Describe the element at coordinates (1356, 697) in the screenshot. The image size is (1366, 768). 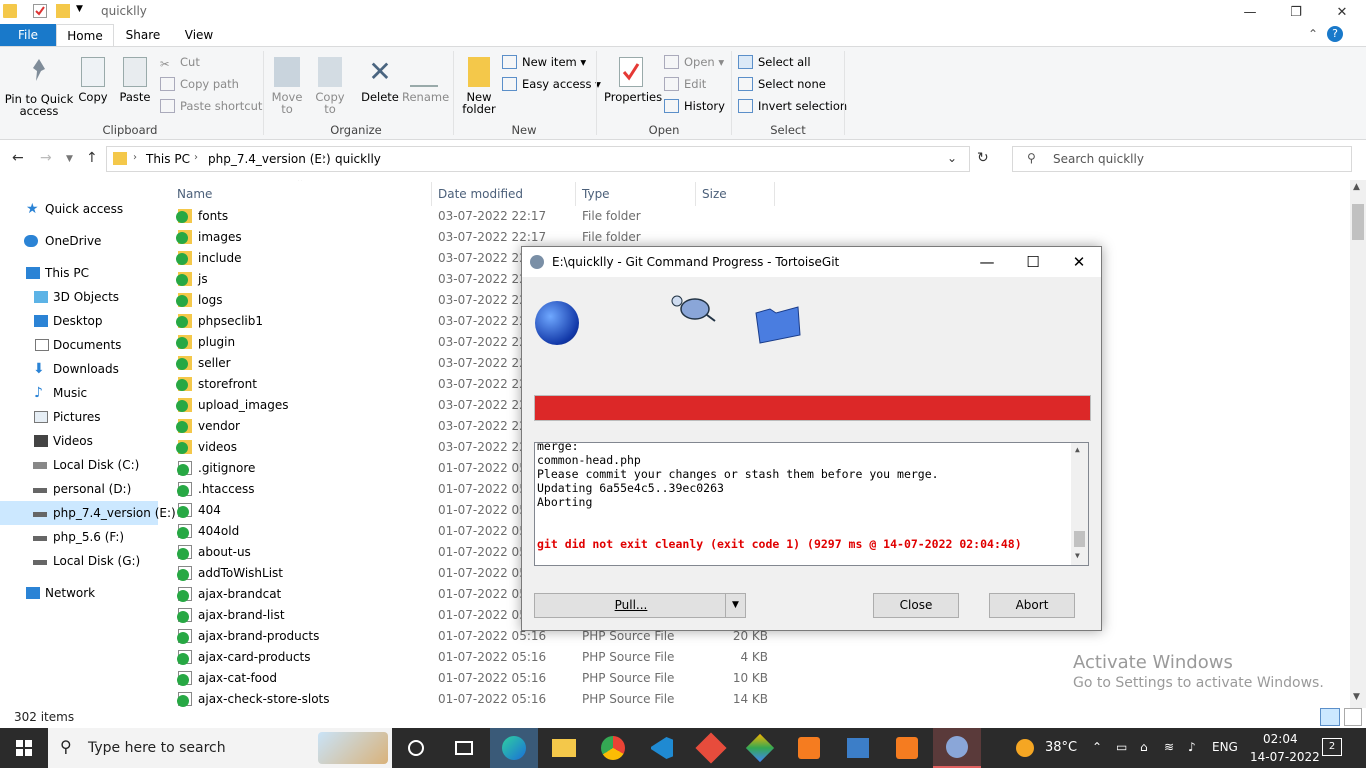
I see `scroll-down-icon: ▼` at that location.